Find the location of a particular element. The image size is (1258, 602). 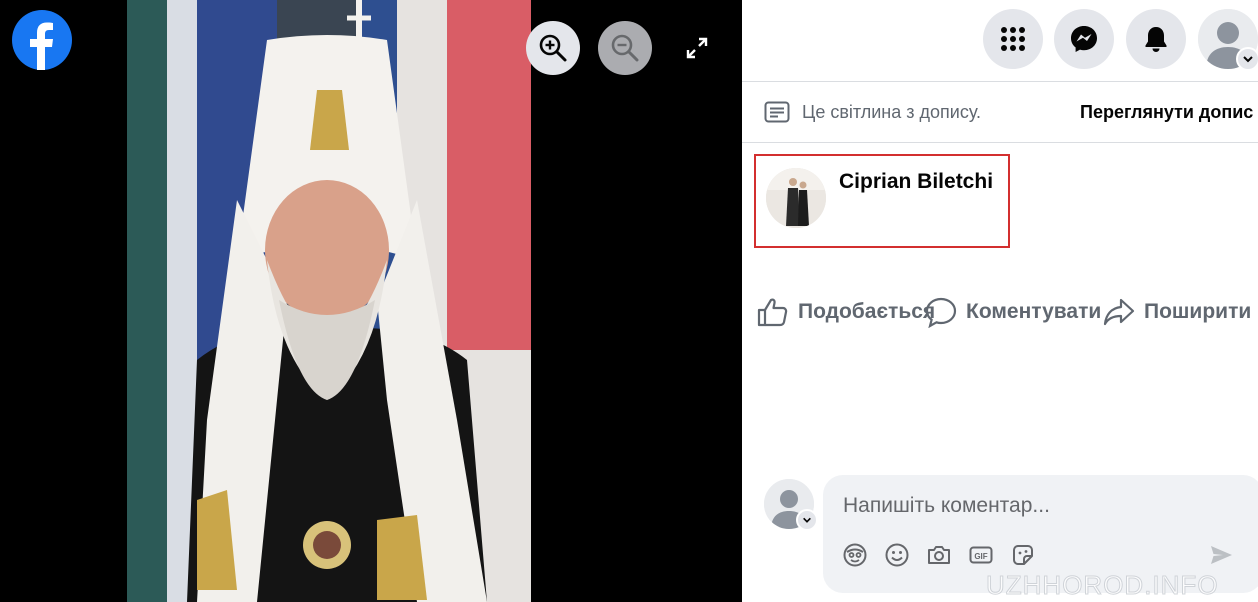

commenter-avatar is located at coordinates (791, 505).